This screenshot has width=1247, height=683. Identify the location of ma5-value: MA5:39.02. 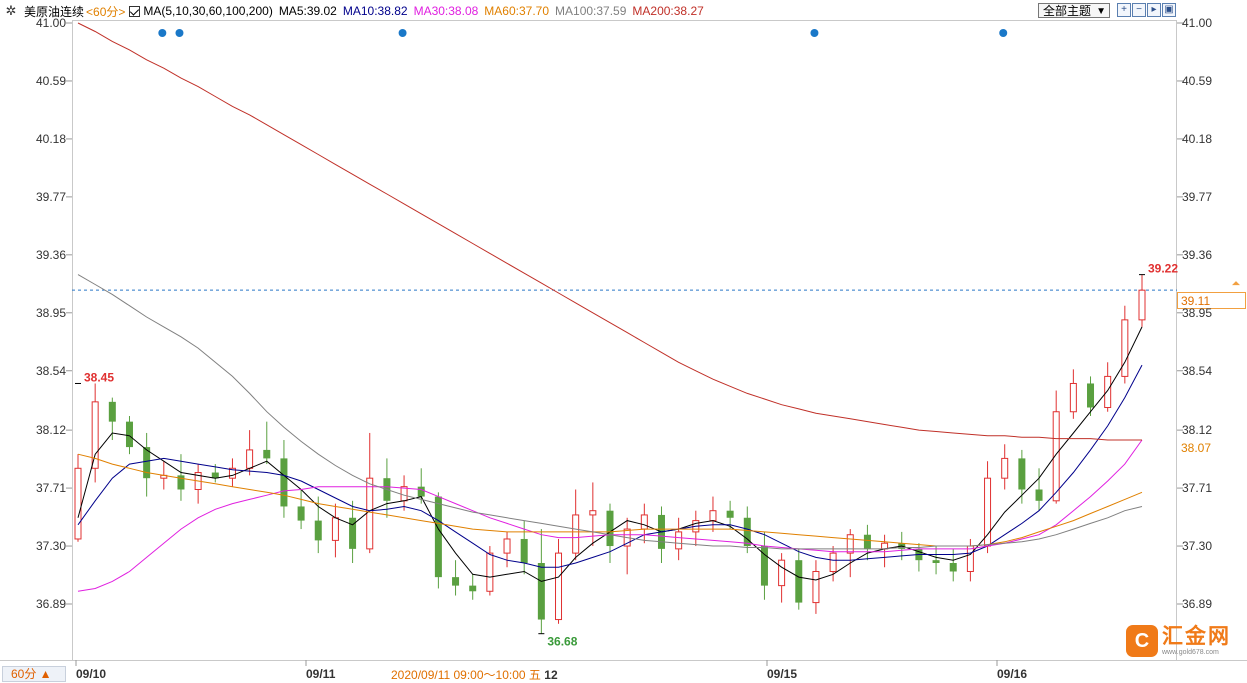
(307, 11).